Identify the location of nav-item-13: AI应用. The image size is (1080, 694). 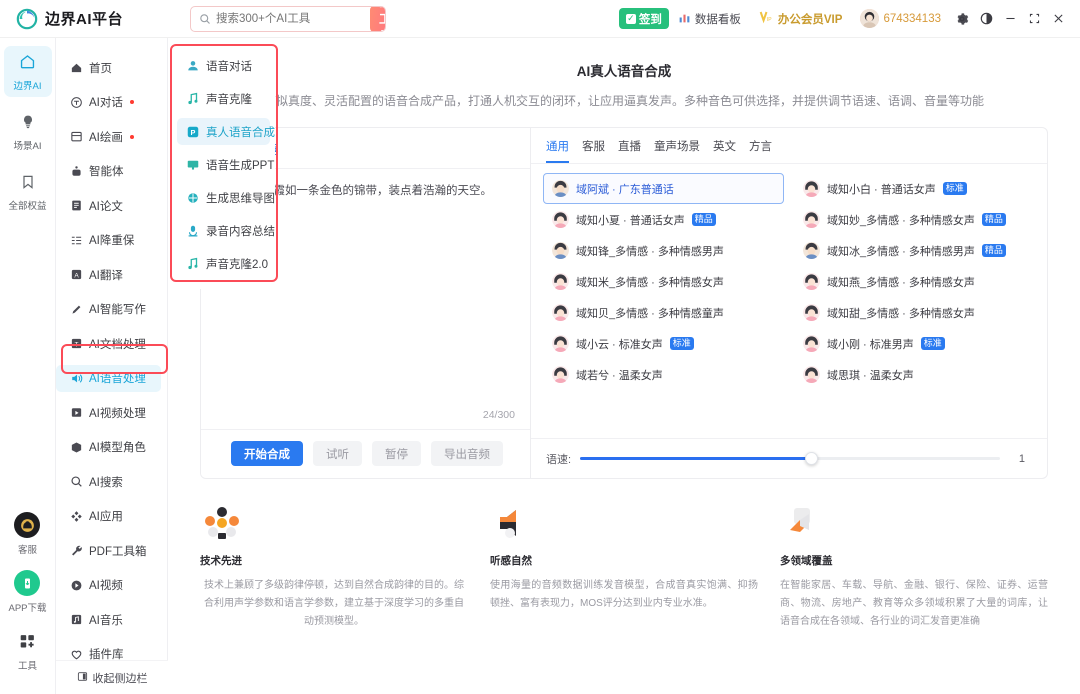
(108, 516).